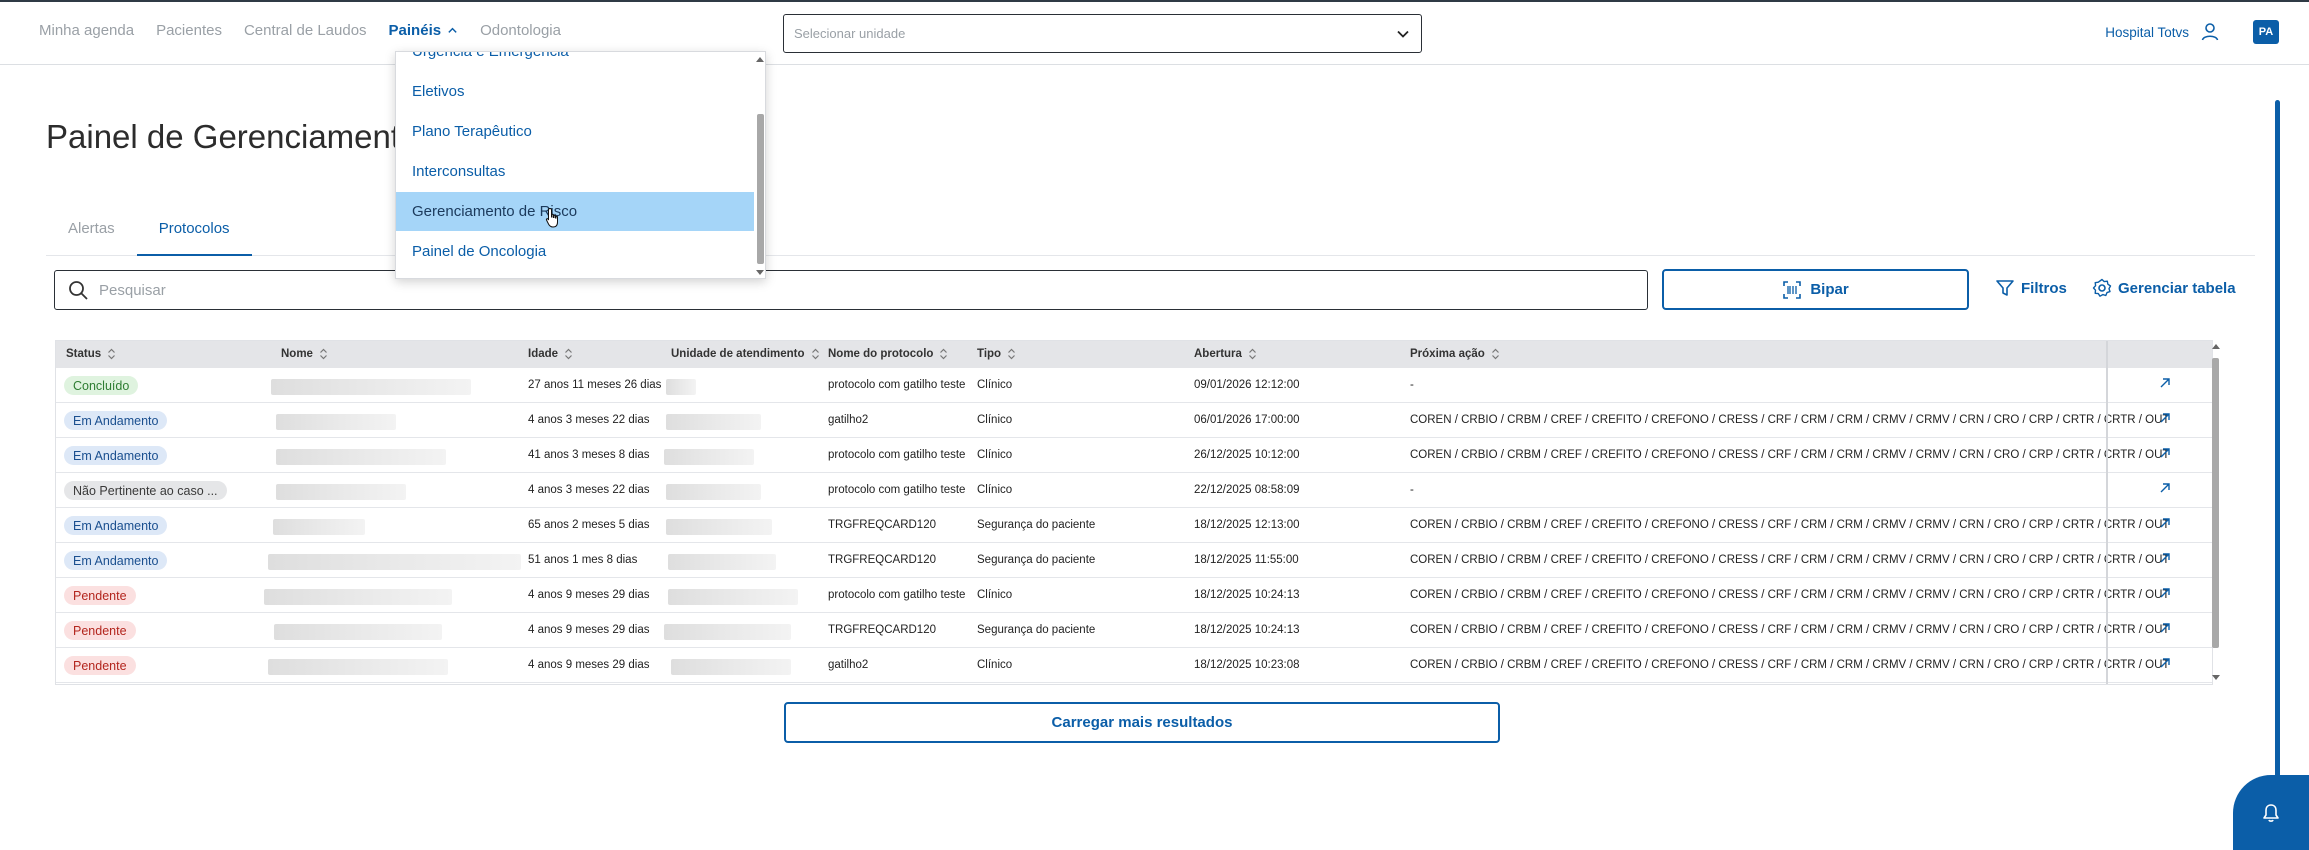 Image resolution: width=2309 pixels, height=850 pixels. I want to click on load-more-button: Carregar mais resultados, so click(1142, 722).